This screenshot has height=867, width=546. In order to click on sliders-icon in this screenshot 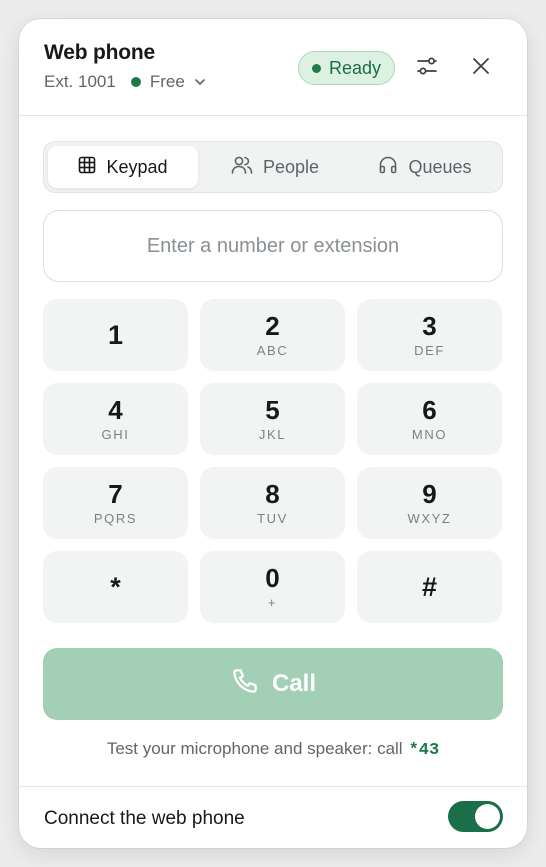, I will do `click(427, 68)`.